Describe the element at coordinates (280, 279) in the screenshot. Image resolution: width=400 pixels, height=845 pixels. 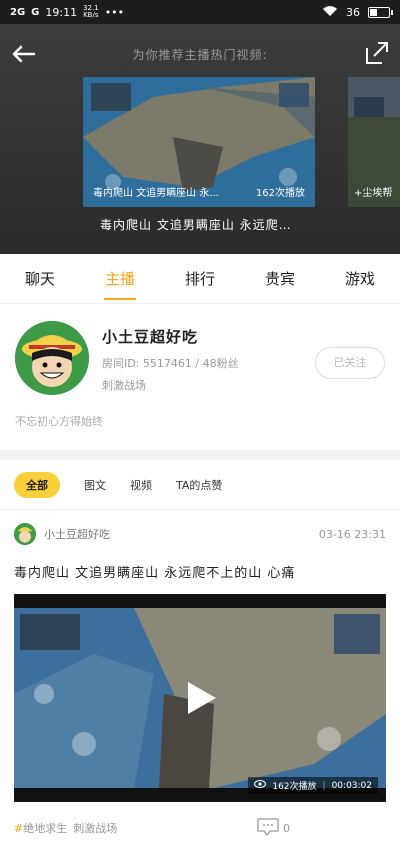
I see `tab-vip: 贵宾` at that location.